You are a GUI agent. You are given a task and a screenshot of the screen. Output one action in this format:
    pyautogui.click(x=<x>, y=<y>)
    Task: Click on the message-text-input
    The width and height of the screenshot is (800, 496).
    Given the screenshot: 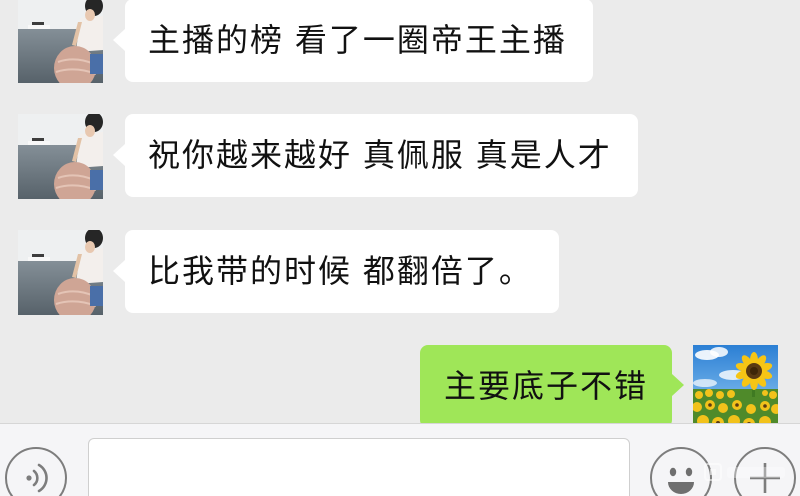 What is the action you would take?
    pyautogui.click(x=359, y=467)
    